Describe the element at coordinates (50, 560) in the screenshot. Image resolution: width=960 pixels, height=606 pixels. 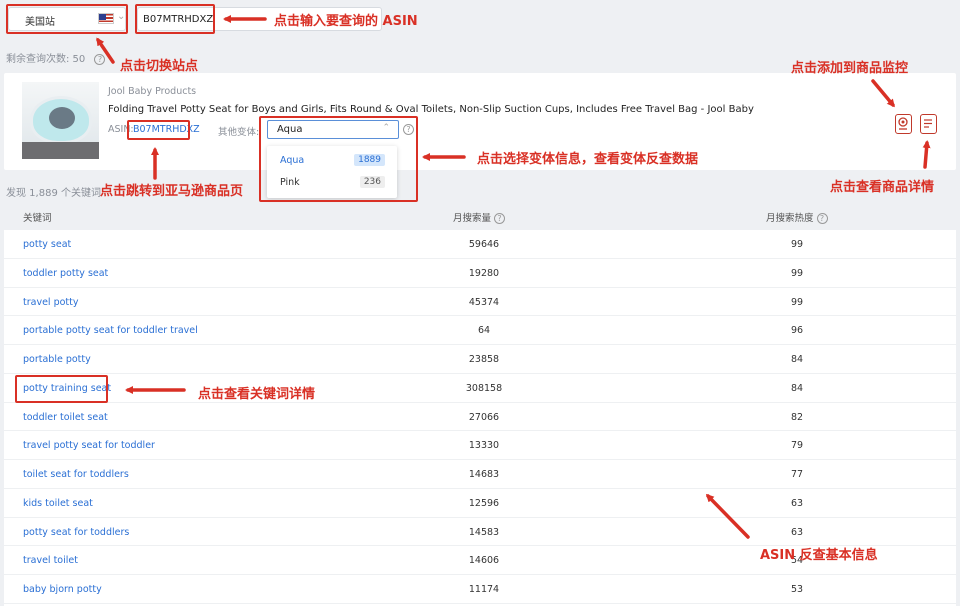
I see `keyword-link: travel toilet` at that location.